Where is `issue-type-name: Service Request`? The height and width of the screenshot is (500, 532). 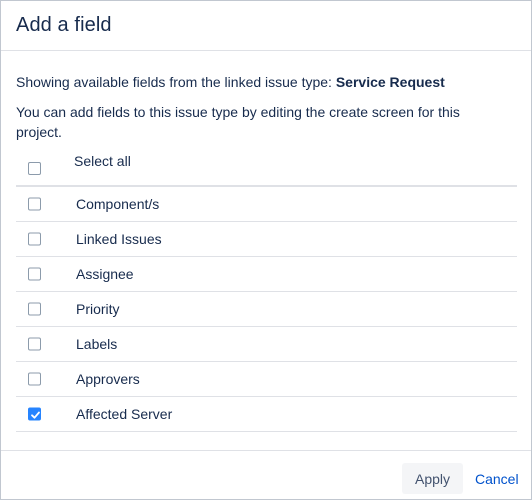 issue-type-name: Service Request is located at coordinates (390, 82).